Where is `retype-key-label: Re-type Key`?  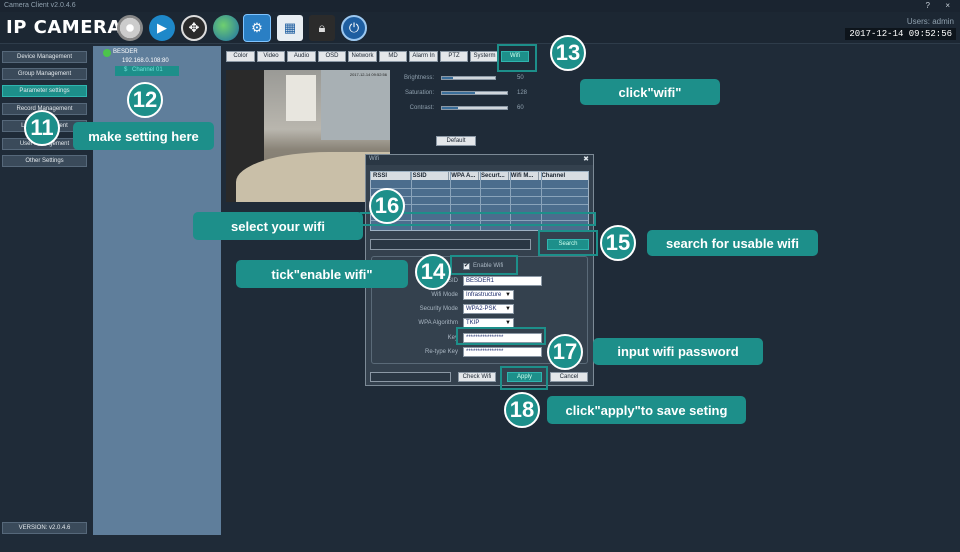 retype-key-label: Re-type Key is located at coordinates (441, 352).